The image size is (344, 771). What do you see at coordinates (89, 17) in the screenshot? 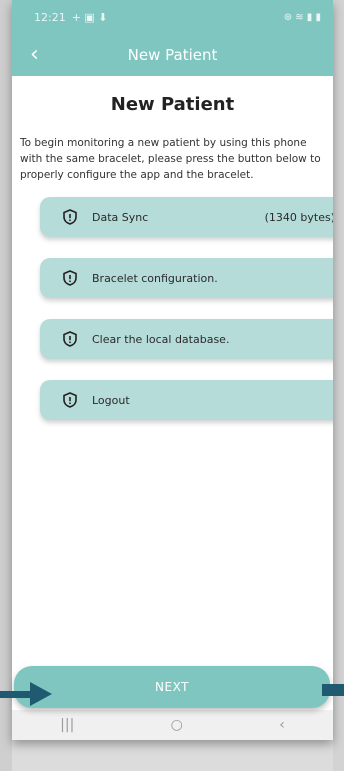
I see `notification-icons: + ▣ ⬇` at bounding box center [89, 17].